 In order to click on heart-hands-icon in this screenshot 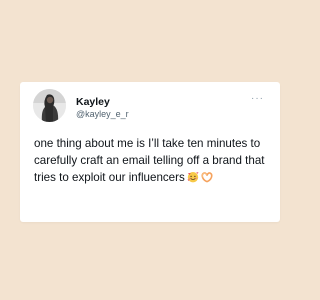, I will do `click(207, 179)`.